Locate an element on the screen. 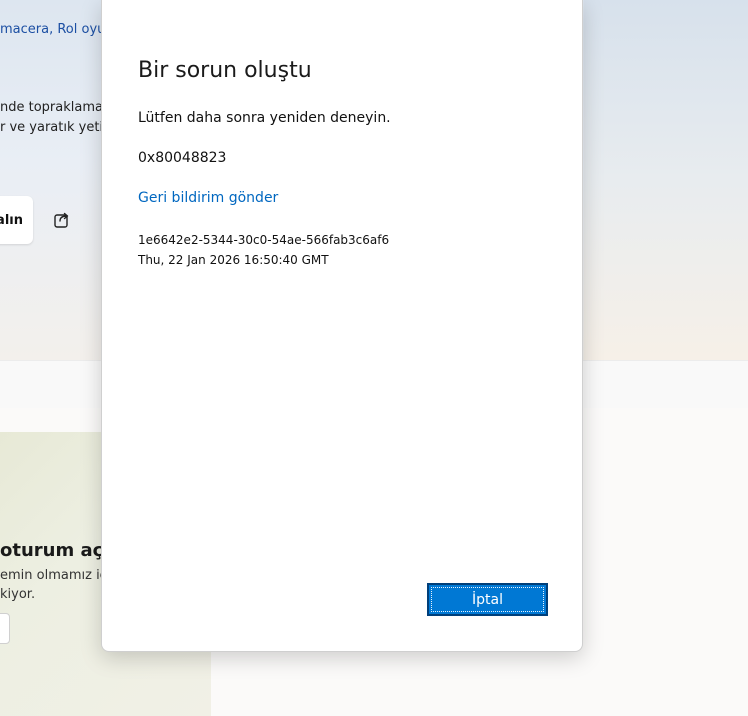 This screenshot has height=716, width=748. get-button: alın is located at coordinates (16, 220).